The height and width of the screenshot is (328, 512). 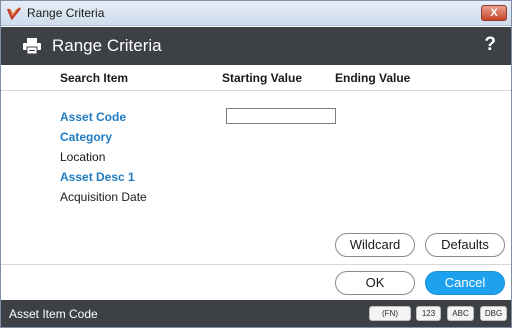 What do you see at coordinates (375, 245) in the screenshot?
I see `wildcard-button: Wildcard` at bounding box center [375, 245].